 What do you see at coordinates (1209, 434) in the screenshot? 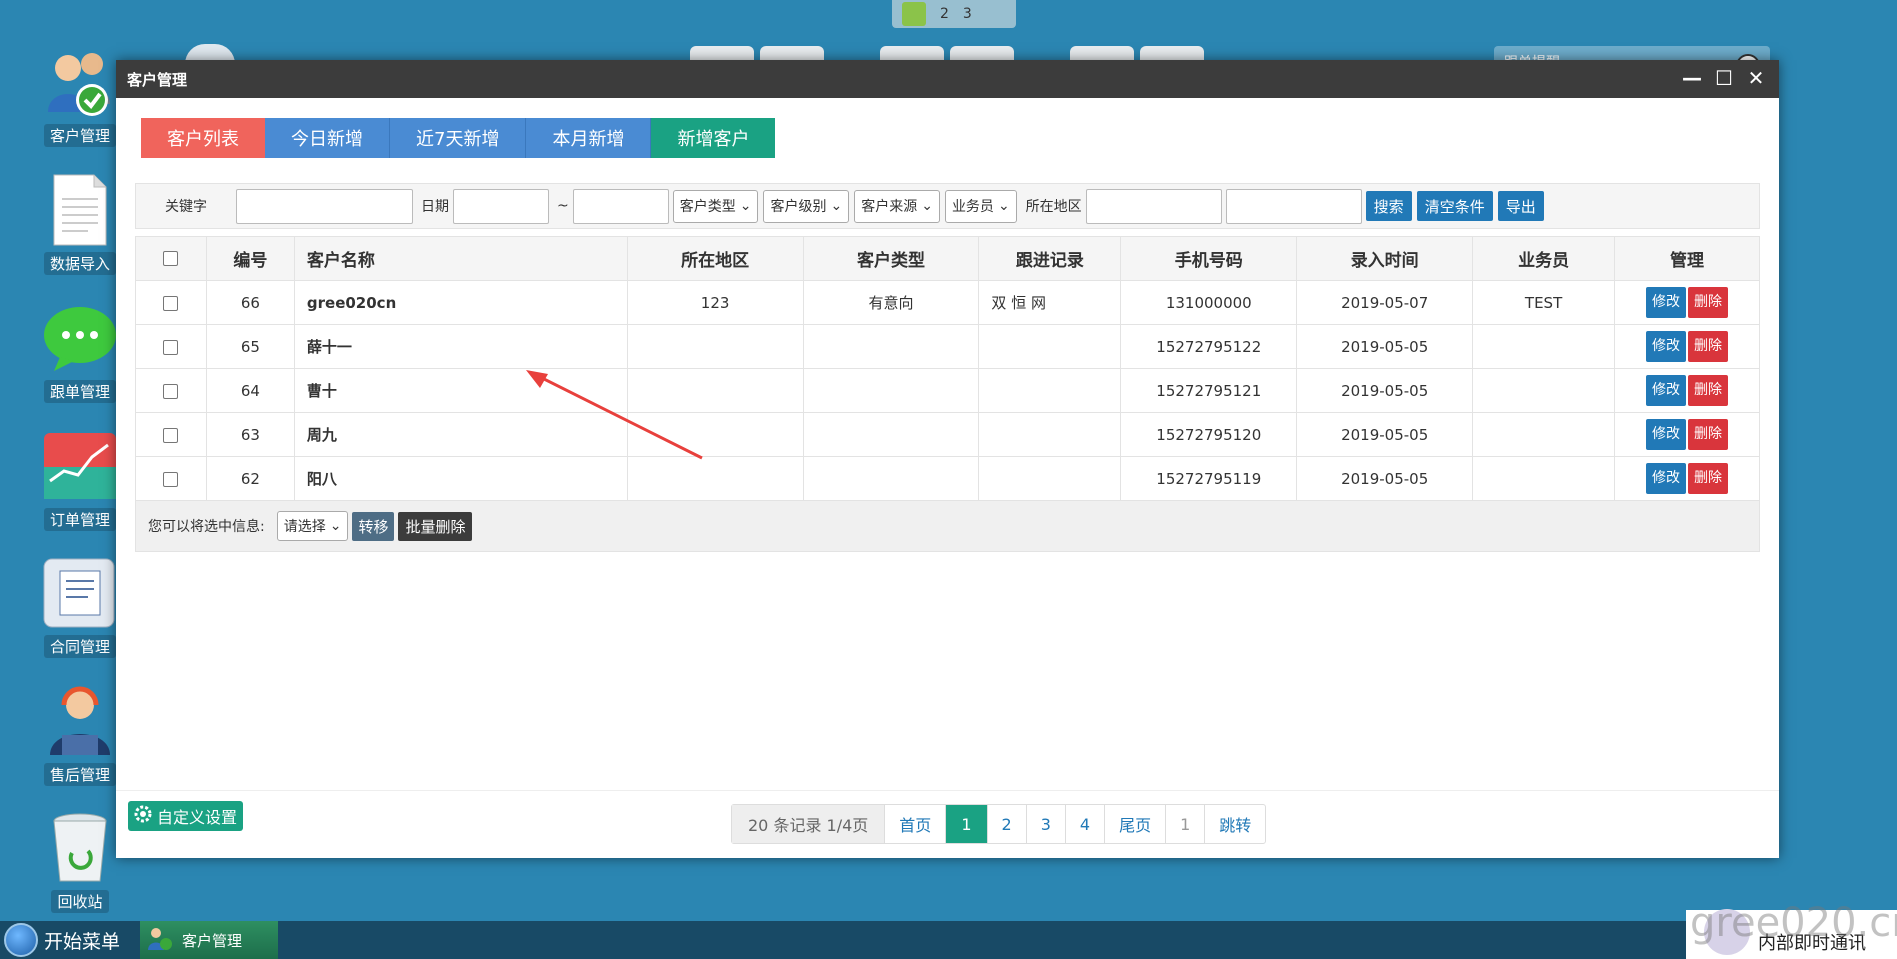
I see `cell-phone: 15272795120` at bounding box center [1209, 434].